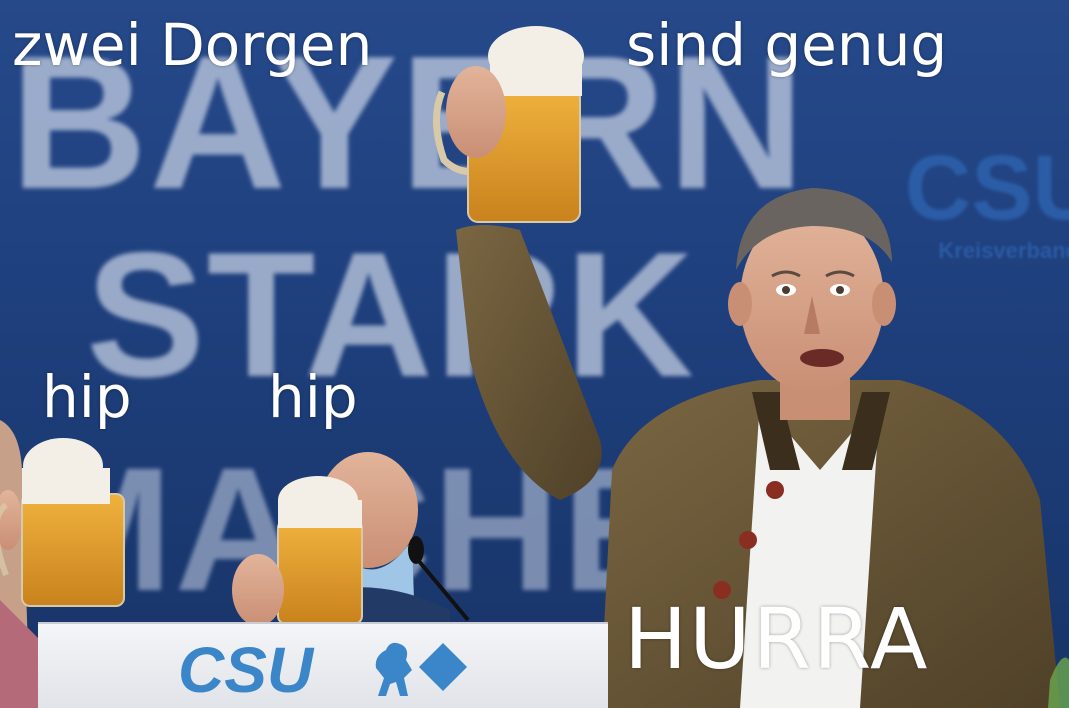 This screenshot has width=1069, height=708. Describe the element at coordinates (313, 397) in the screenshot. I see `caption-hip-right: hip` at that location.